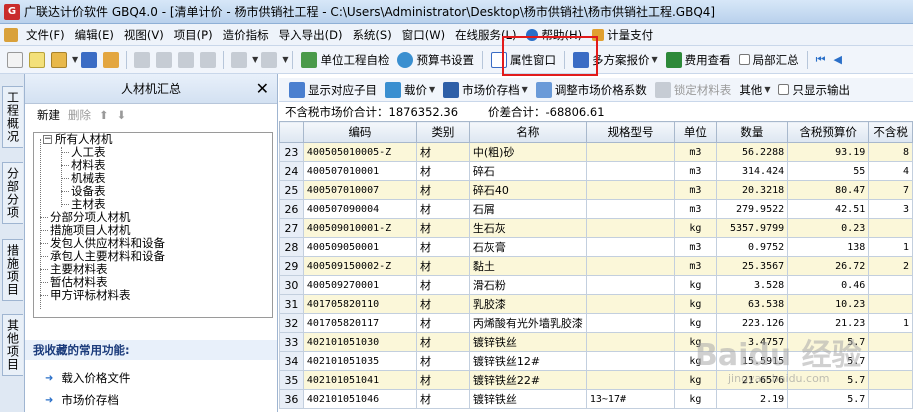 Image resolution: width=913 pixels, height=412 pixels. I want to click on name-cell: 镀锌铁丝, so click(527, 399).